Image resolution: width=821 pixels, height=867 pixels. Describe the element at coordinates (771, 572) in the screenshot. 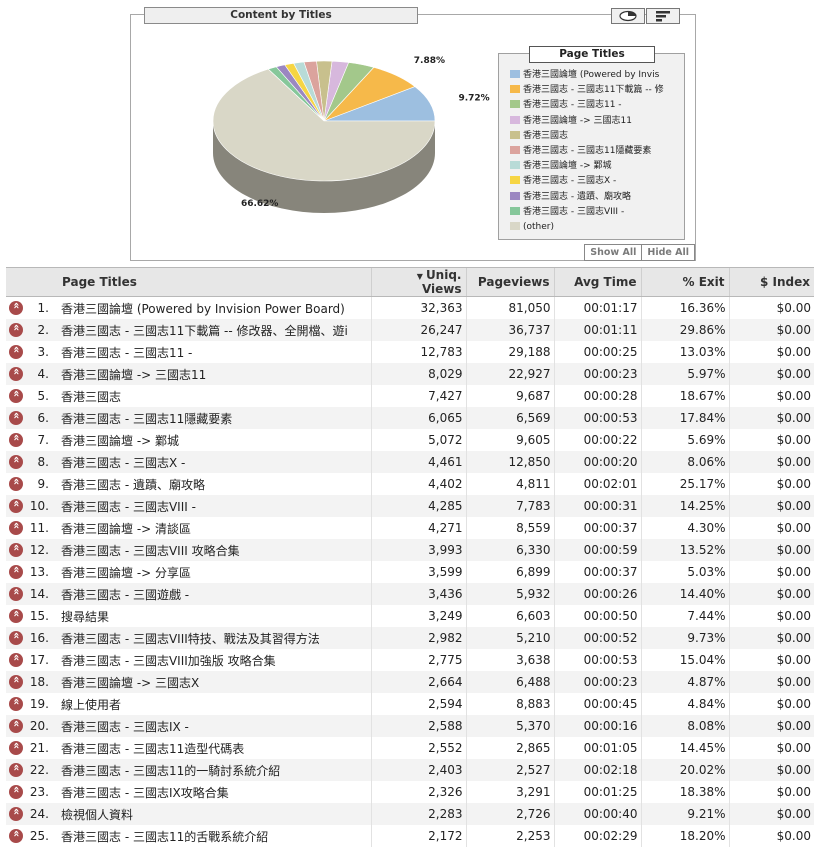

I see `row-index: $0.00` at that location.